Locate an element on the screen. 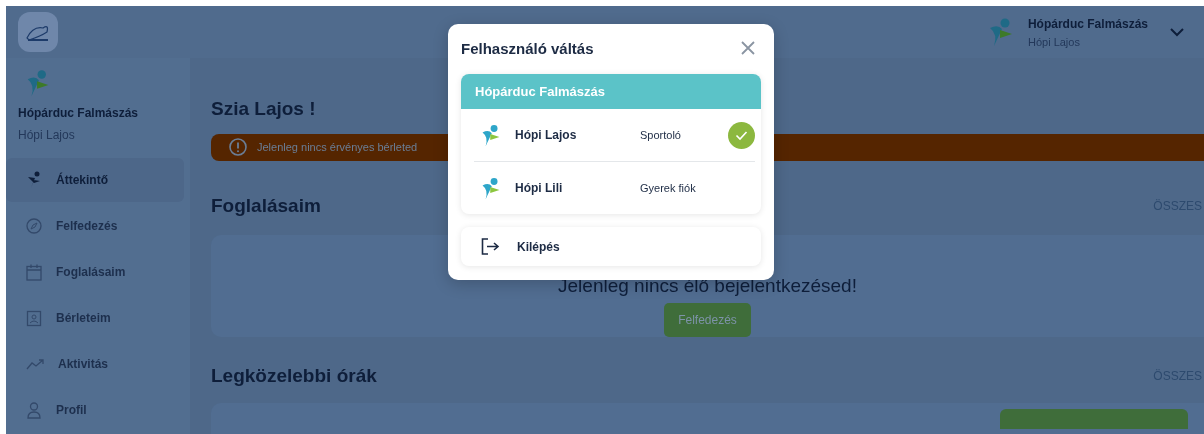 This screenshot has width=1204, height=434. chevron-down-icon is located at coordinates (1177, 32).